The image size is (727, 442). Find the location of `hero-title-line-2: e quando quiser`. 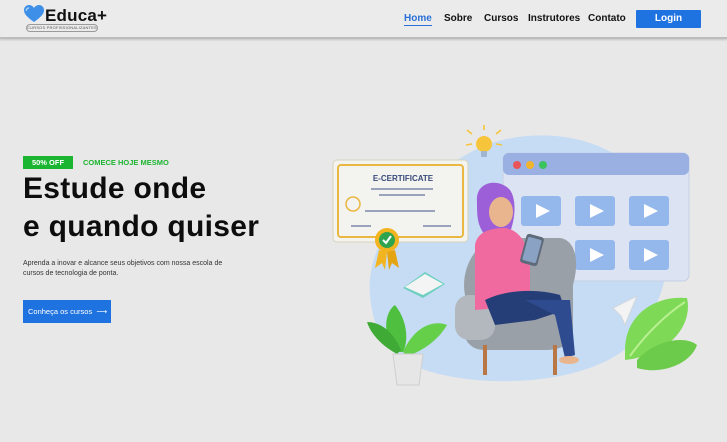

hero-title-line-2: e quando quiser is located at coordinates (141, 226).